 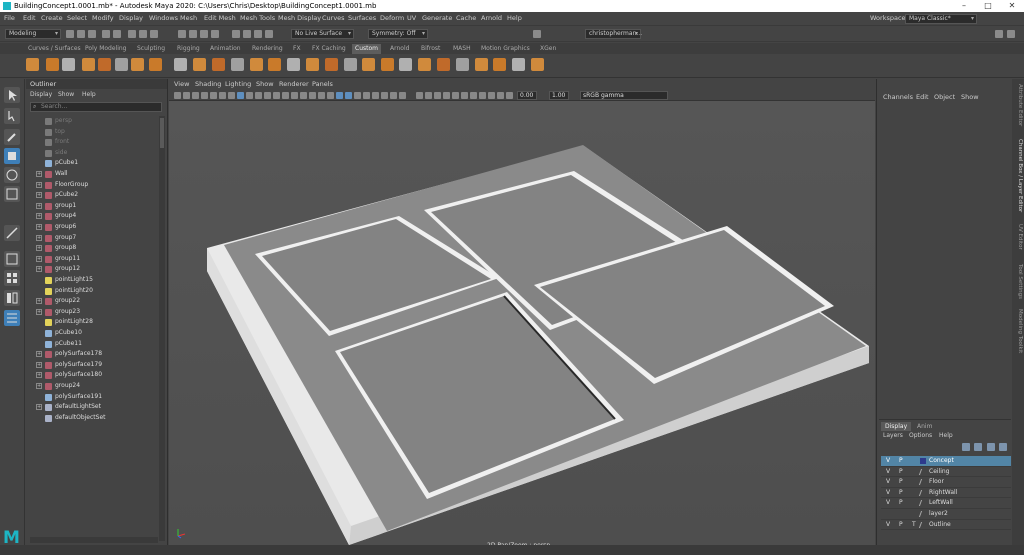 What do you see at coordinates (12, 259) in the screenshot?
I see `single-perspective-layout-icon` at bounding box center [12, 259].